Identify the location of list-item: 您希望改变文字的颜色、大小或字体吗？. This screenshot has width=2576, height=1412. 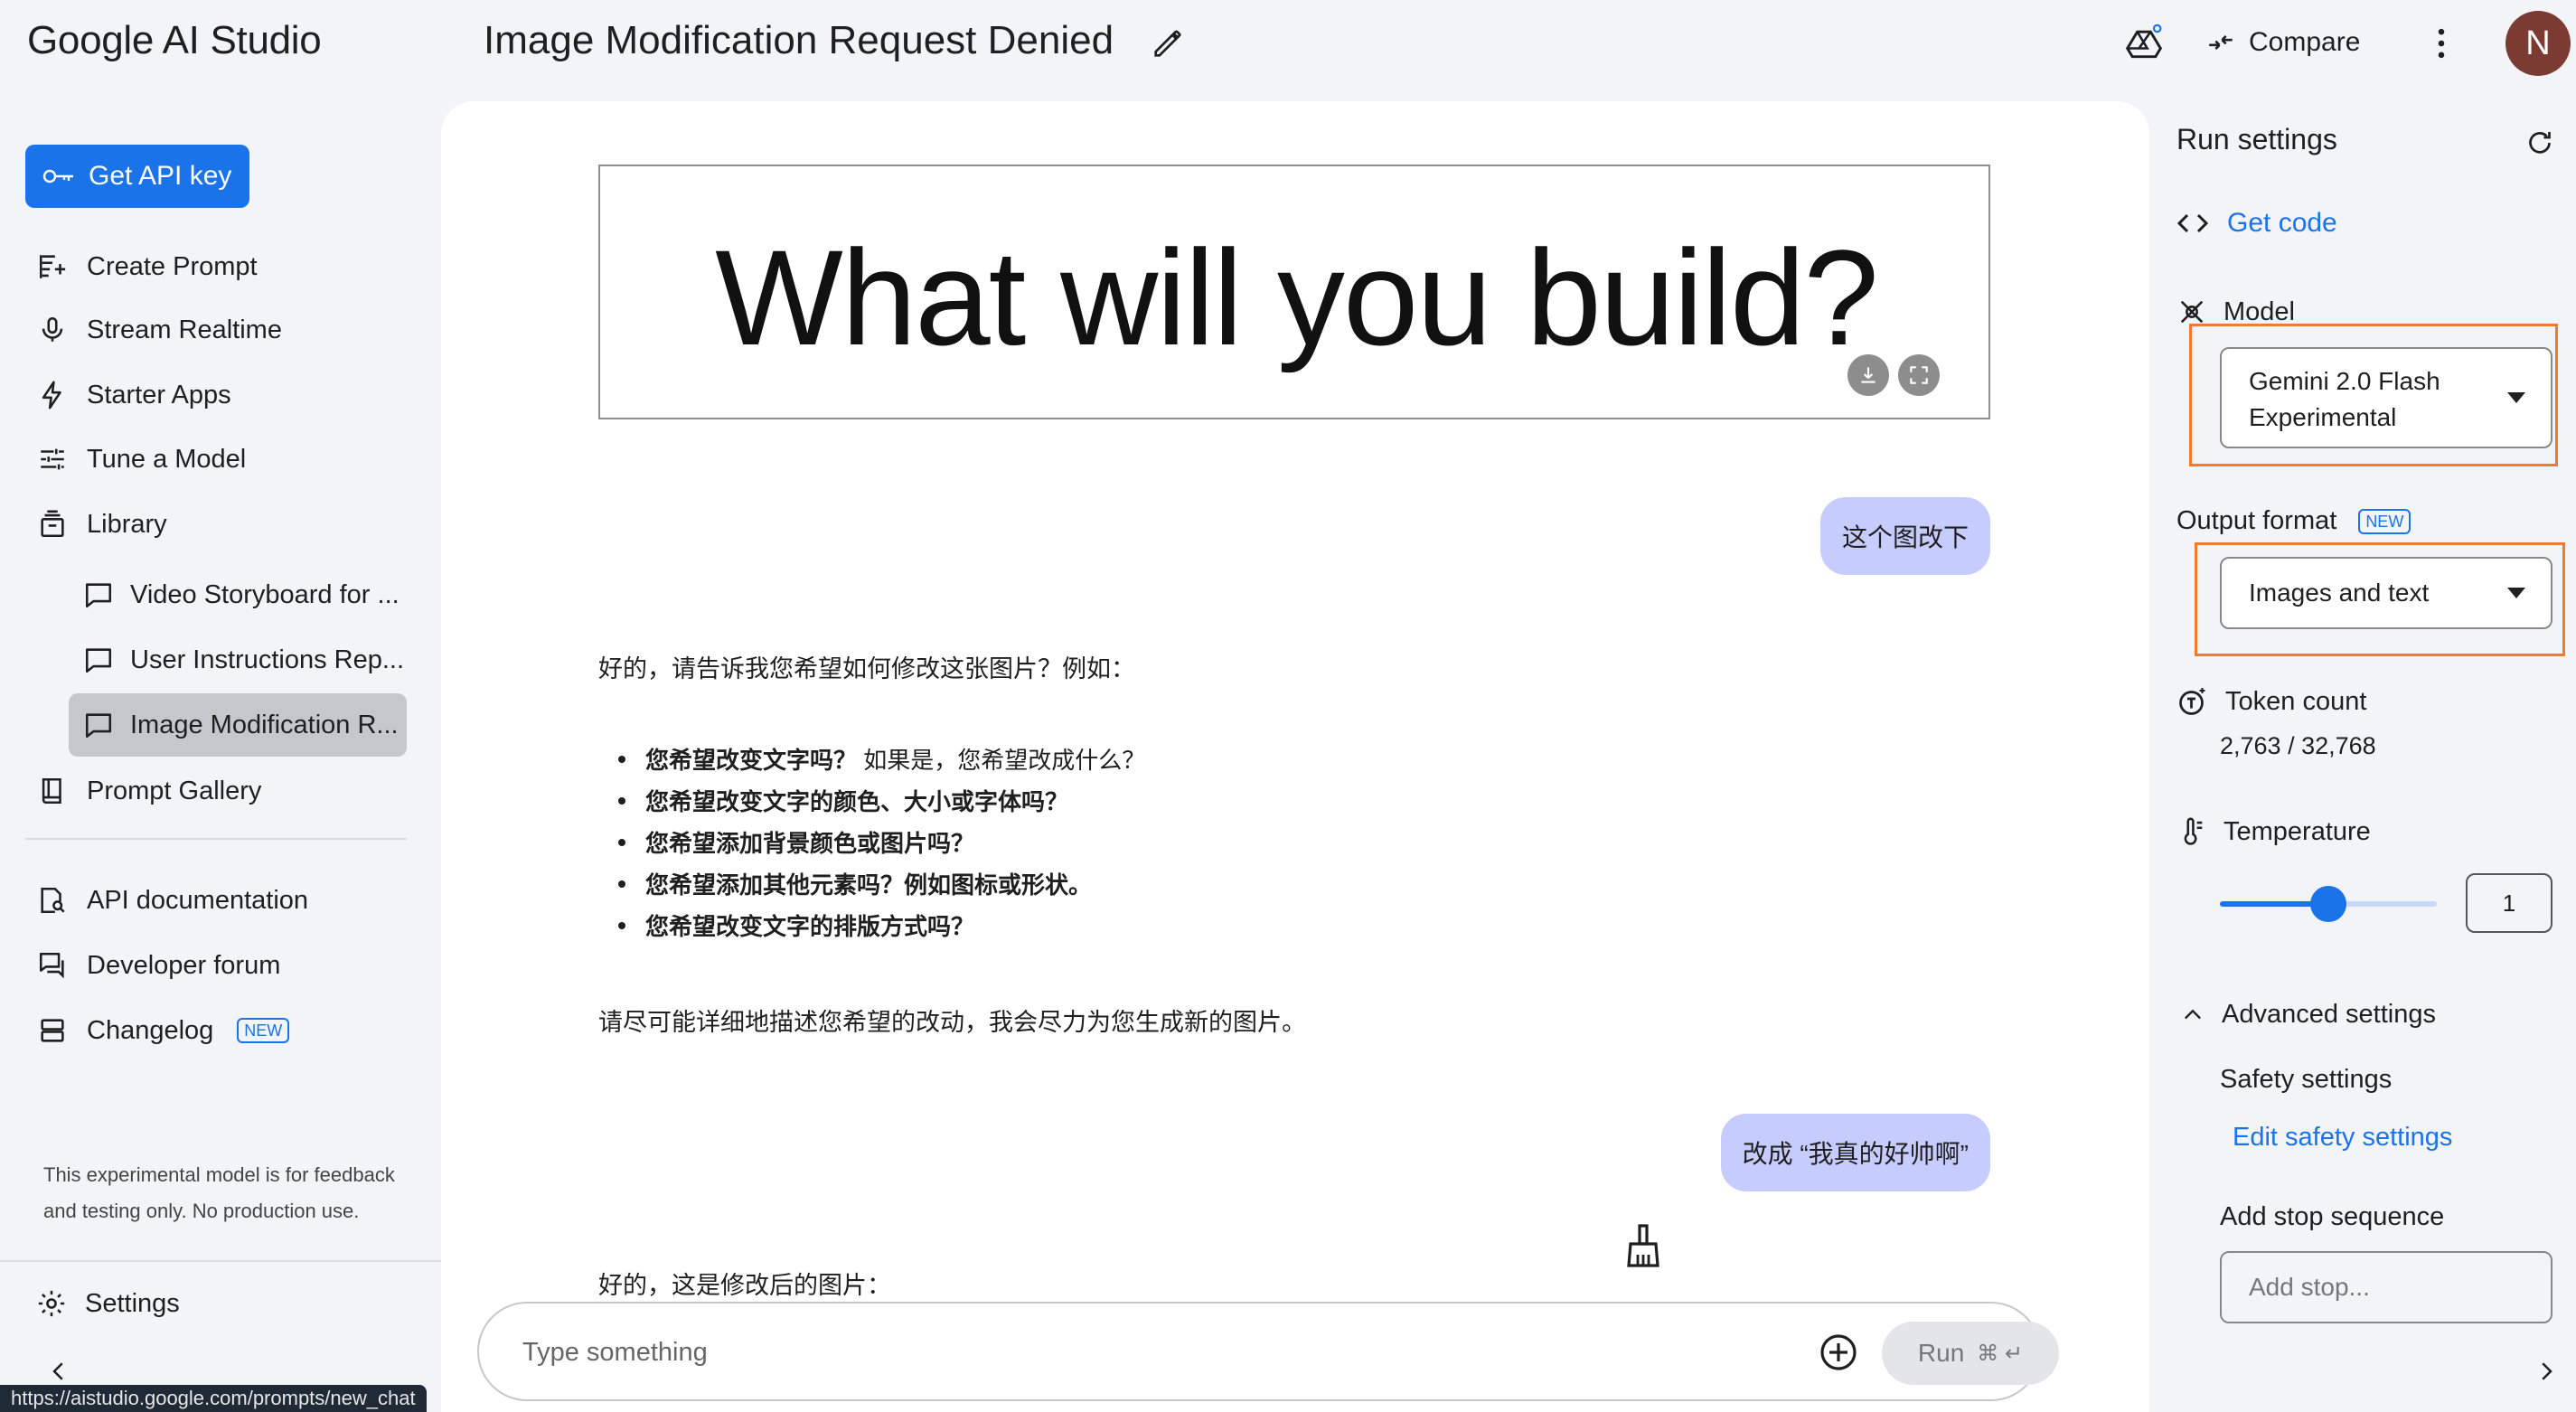
(882, 802).